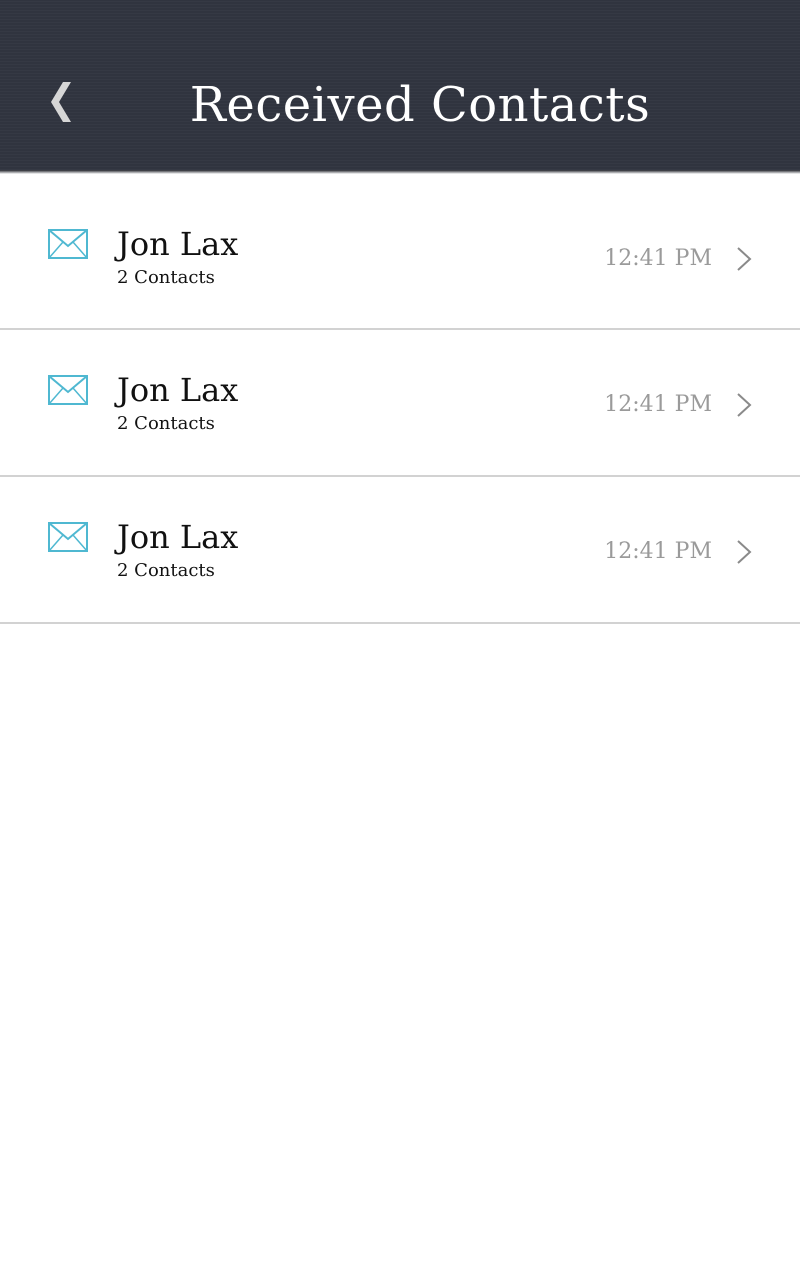 The image size is (800, 1280). I want to click on header-shadow, so click(400, 172).